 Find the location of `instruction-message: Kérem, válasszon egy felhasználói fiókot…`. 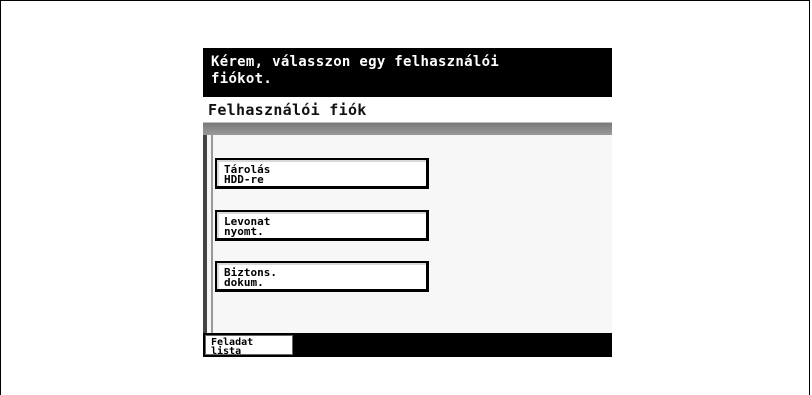

instruction-message: Kérem, válasszon egy felhasználói fiókot… is located at coordinates (407, 72).